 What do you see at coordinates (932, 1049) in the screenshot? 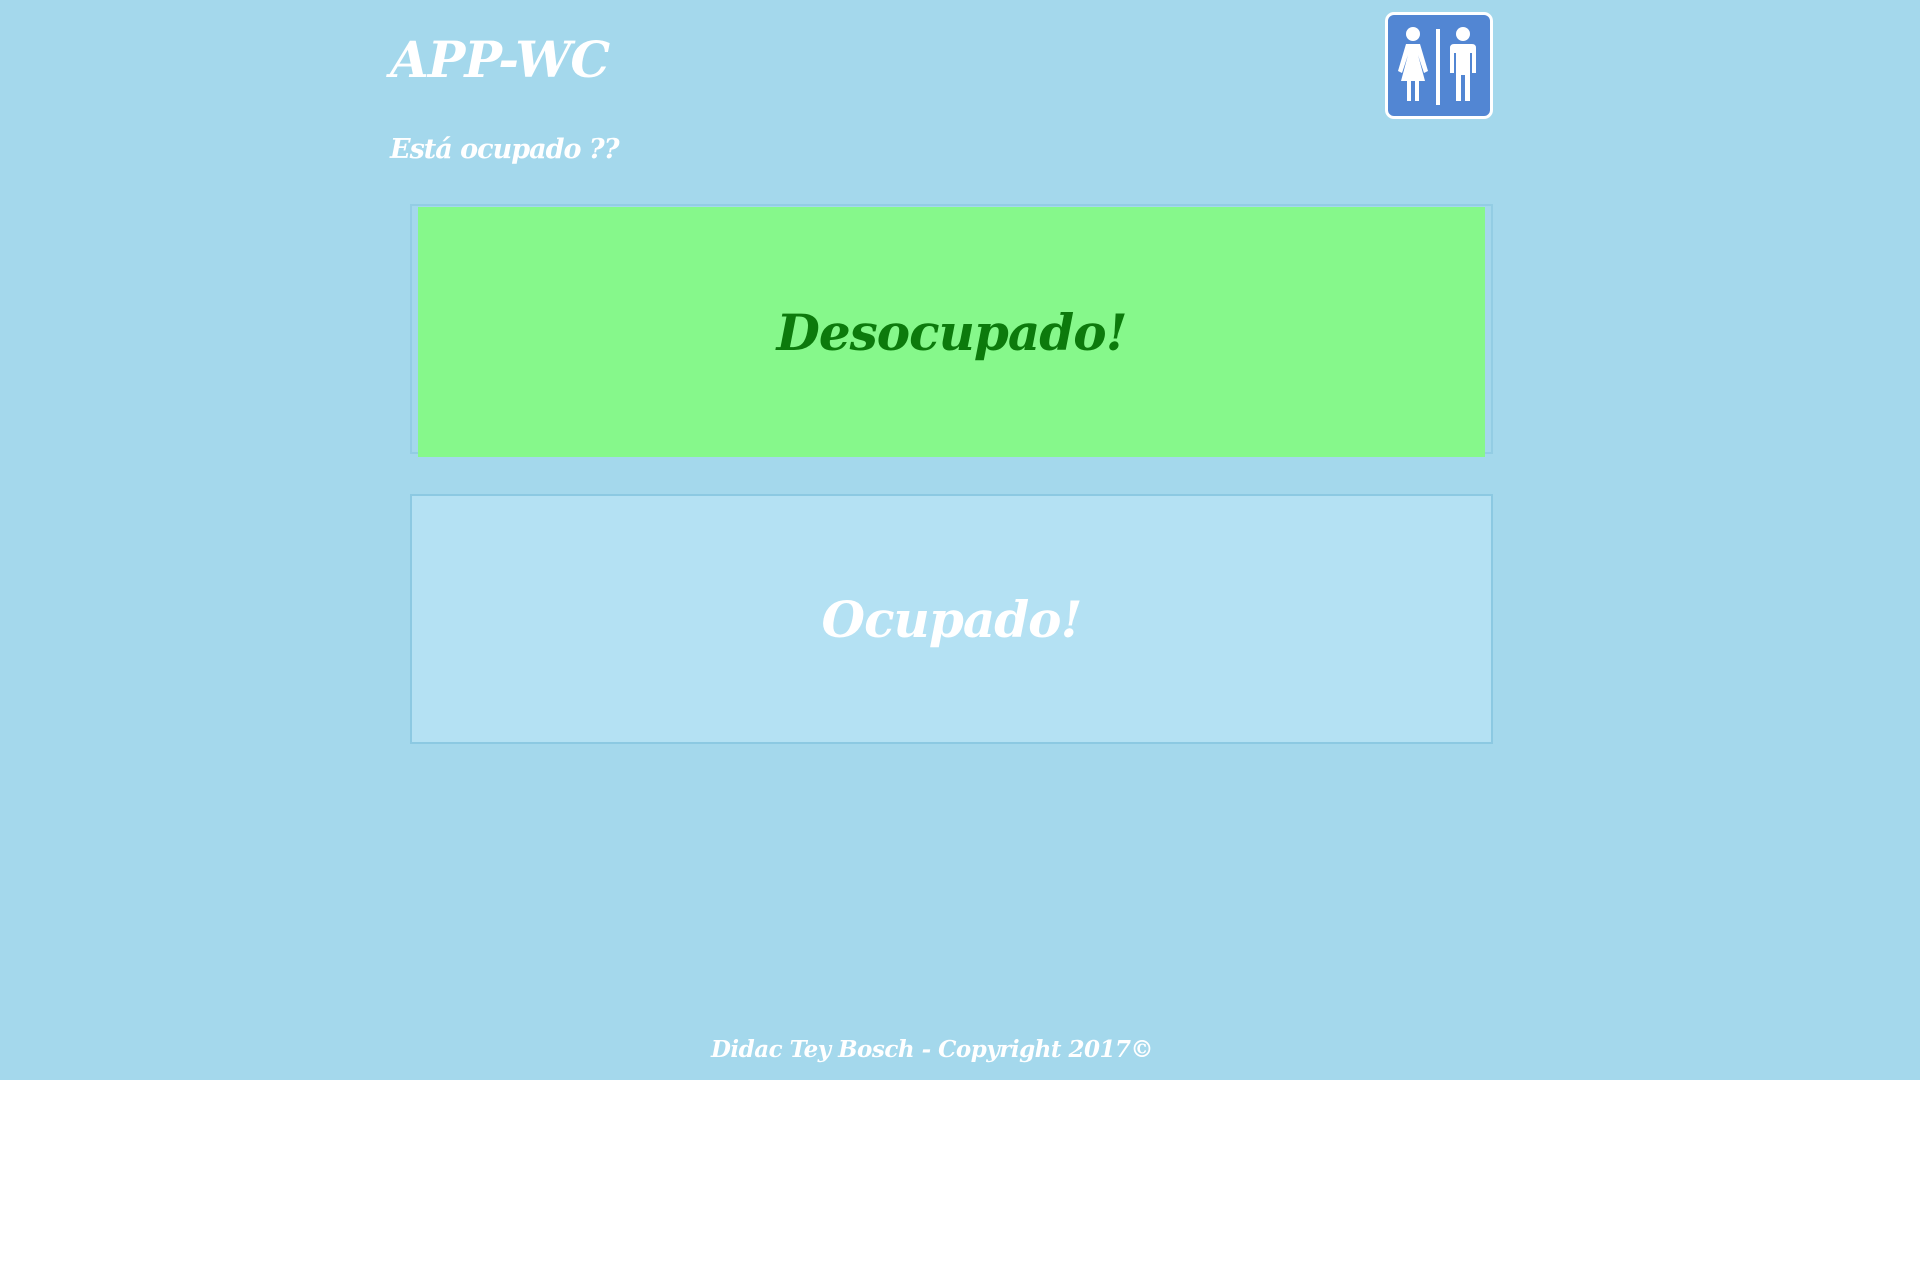
I see `footer-copyright: Didac Tey Bosch - Copyright 2017©` at bounding box center [932, 1049].